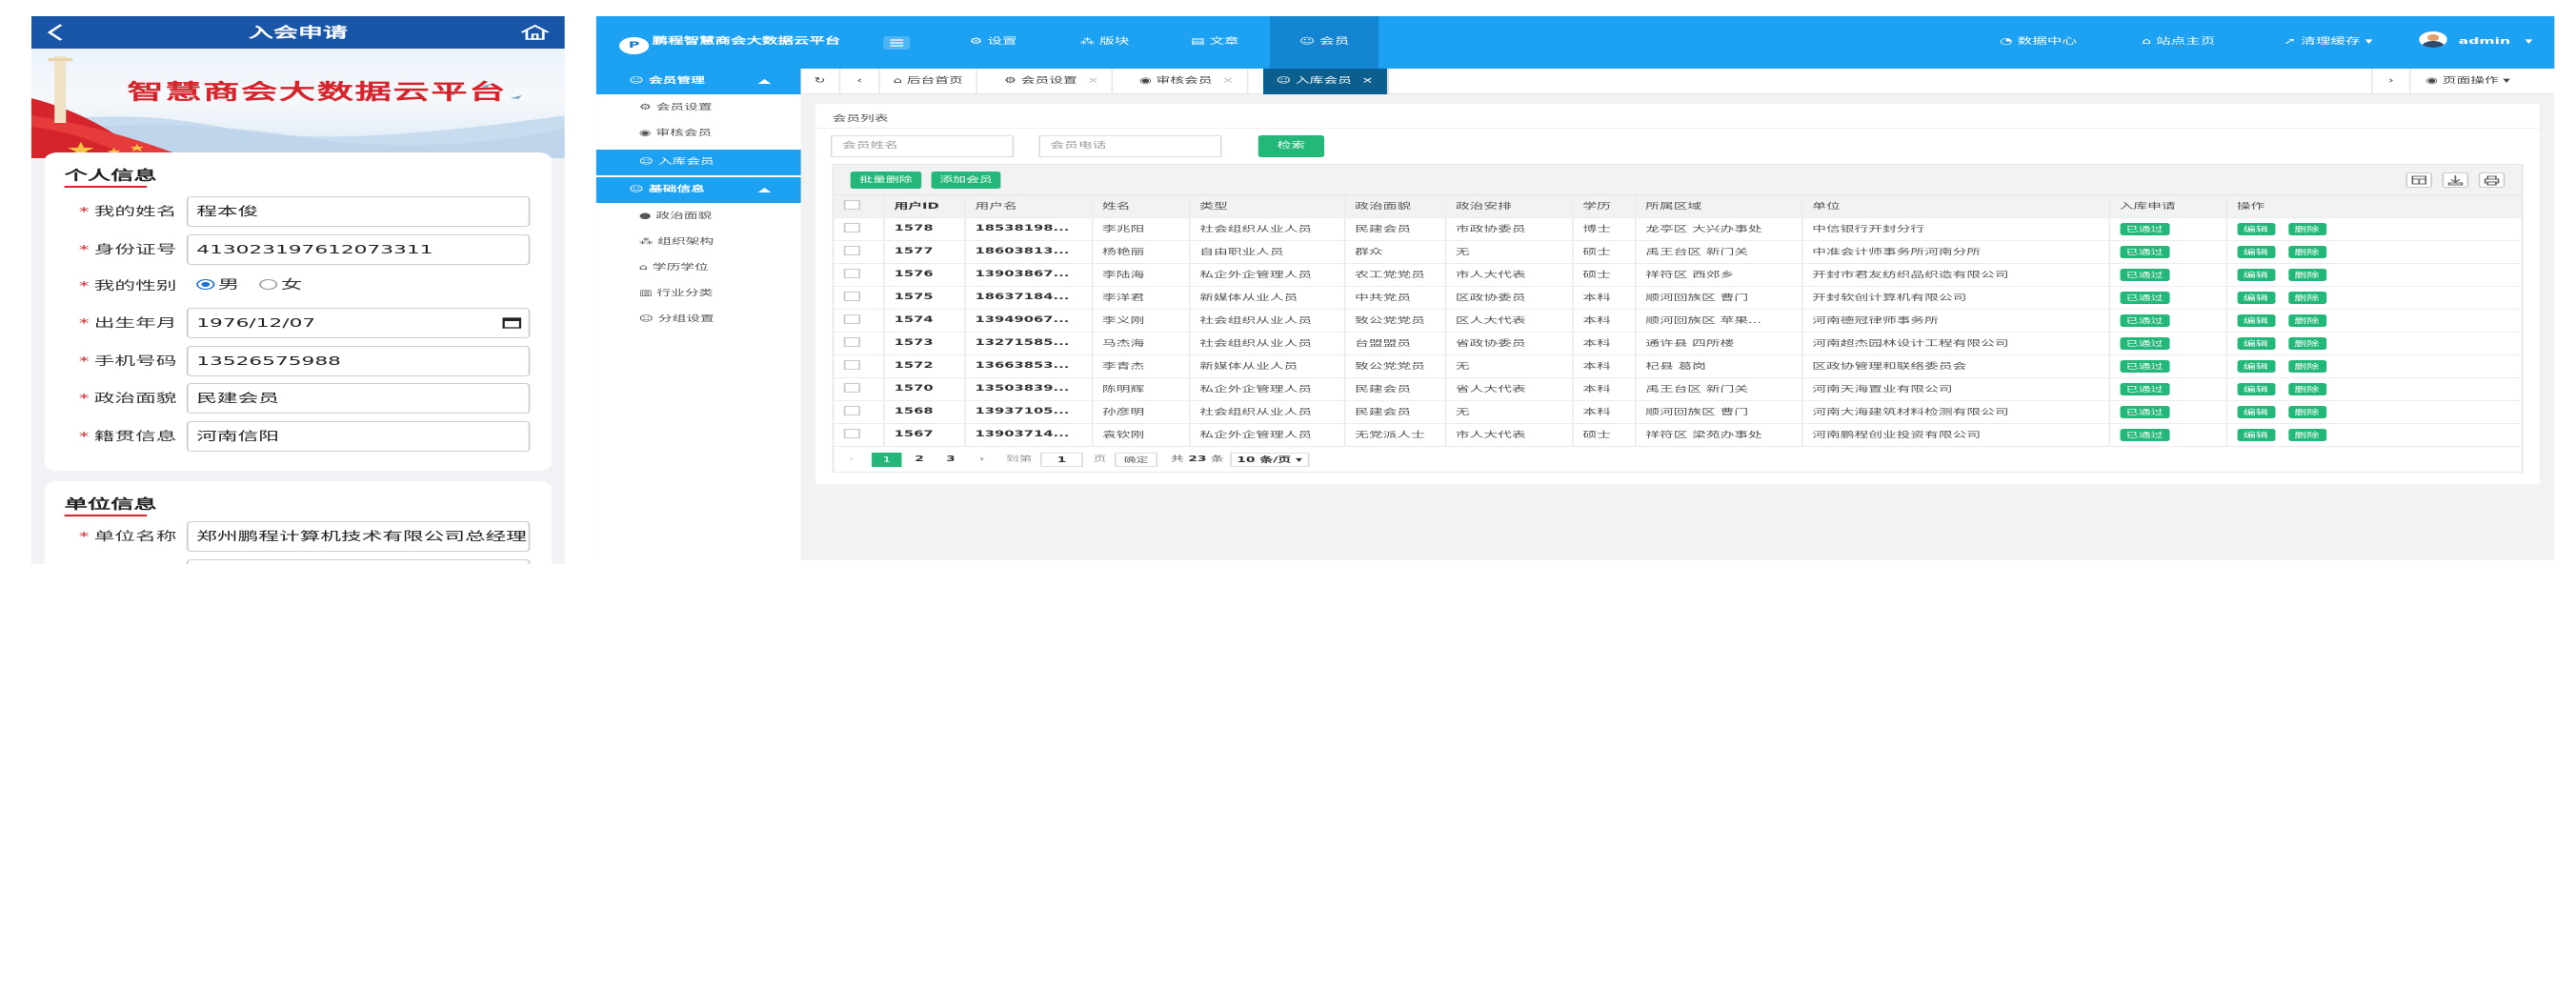 This screenshot has width=2576, height=991. Describe the element at coordinates (1270, 460) in the screenshot. I see `page-size-select: 10 条/页 ▾` at that location.